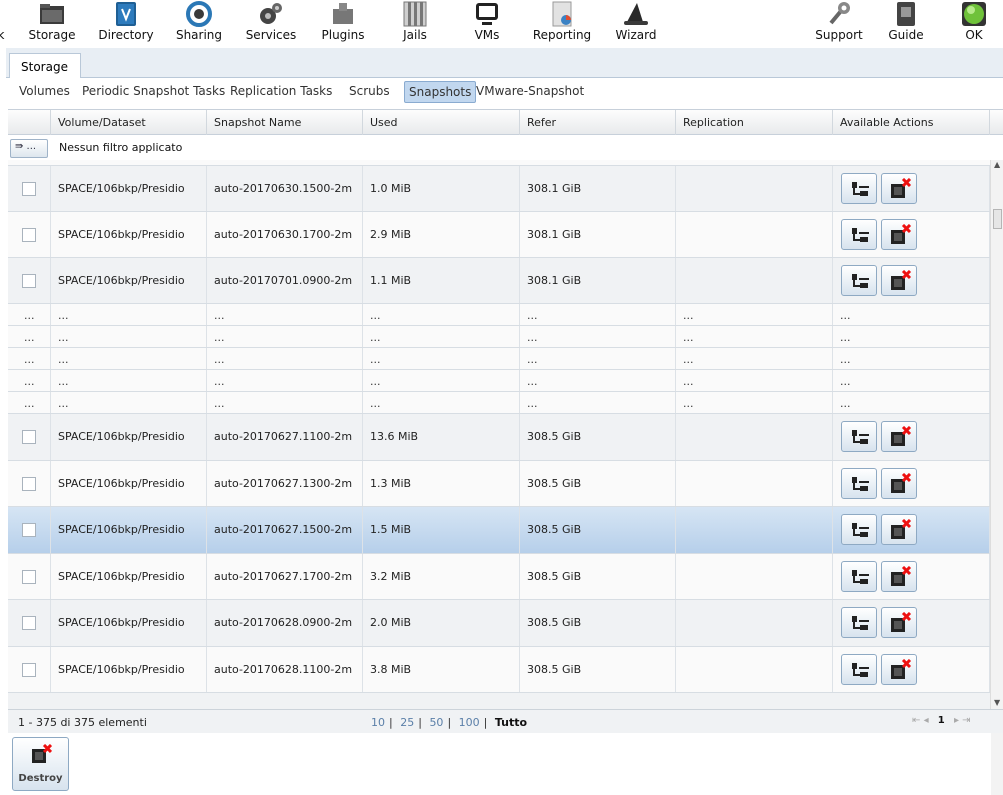 This screenshot has width=1003, height=795. I want to click on toolbar-support: Support, so click(839, 23).